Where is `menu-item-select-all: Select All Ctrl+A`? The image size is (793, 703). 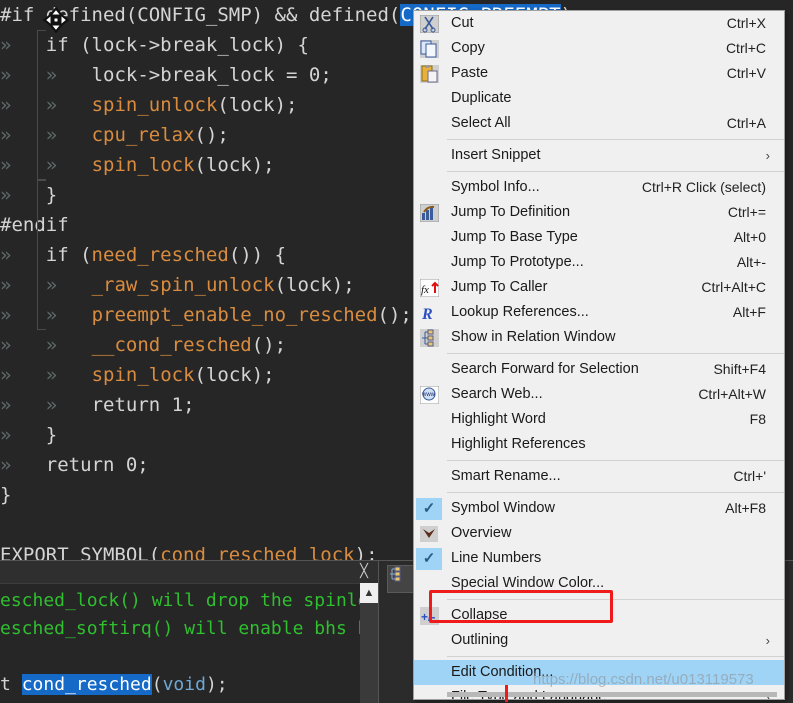 menu-item-select-all: Select All Ctrl+A is located at coordinates (599, 123).